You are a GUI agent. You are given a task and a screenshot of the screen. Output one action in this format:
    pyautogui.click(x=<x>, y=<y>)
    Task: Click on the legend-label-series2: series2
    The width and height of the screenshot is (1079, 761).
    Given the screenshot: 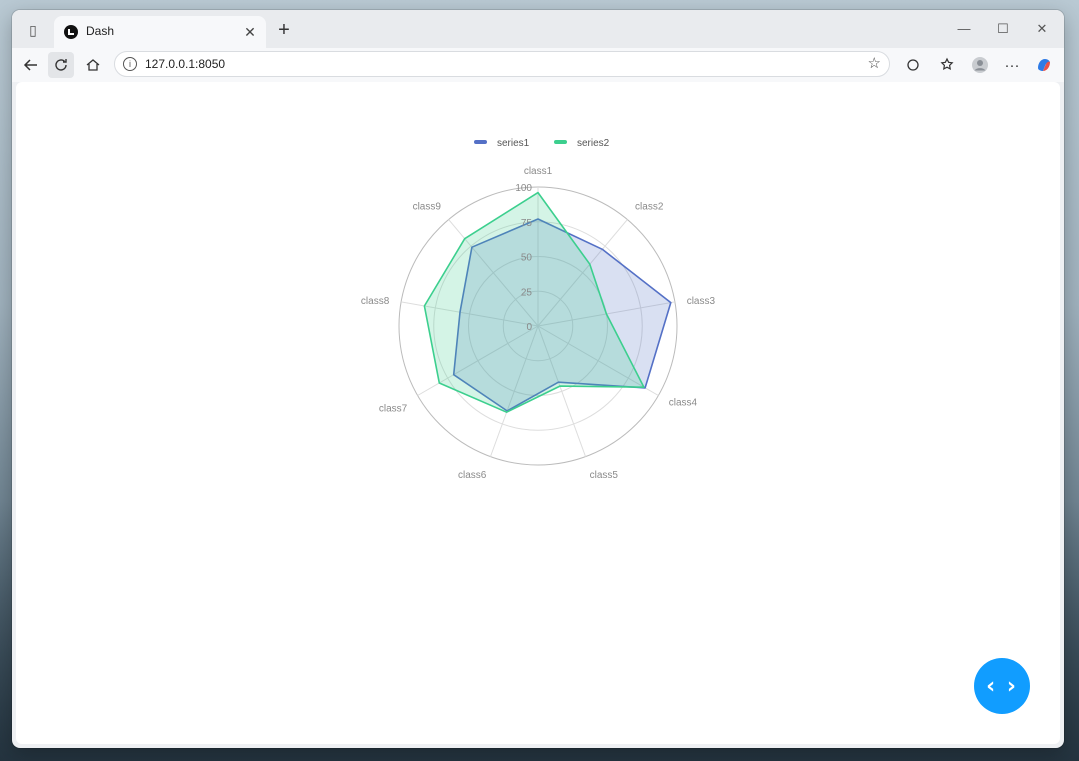 What is the action you would take?
    pyautogui.click(x=593, y=143)
    